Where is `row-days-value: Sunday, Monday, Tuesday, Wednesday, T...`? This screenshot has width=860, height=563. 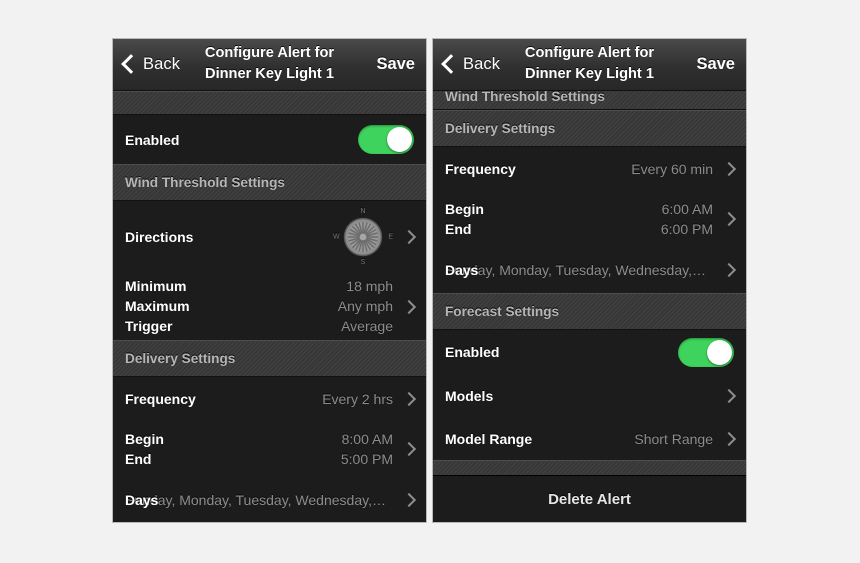 row-days-value: Sunday, Monday, Tuesday, Wednesday, T... is located at coordinates (259, 500).